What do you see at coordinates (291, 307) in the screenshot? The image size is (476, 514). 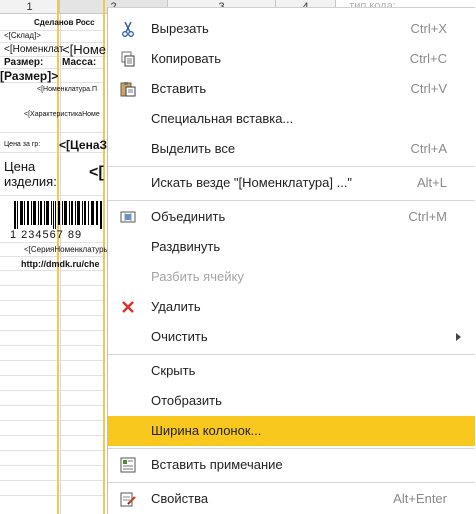 I see `menu-item-delete: Удалить` at bounding box center [291, 307].